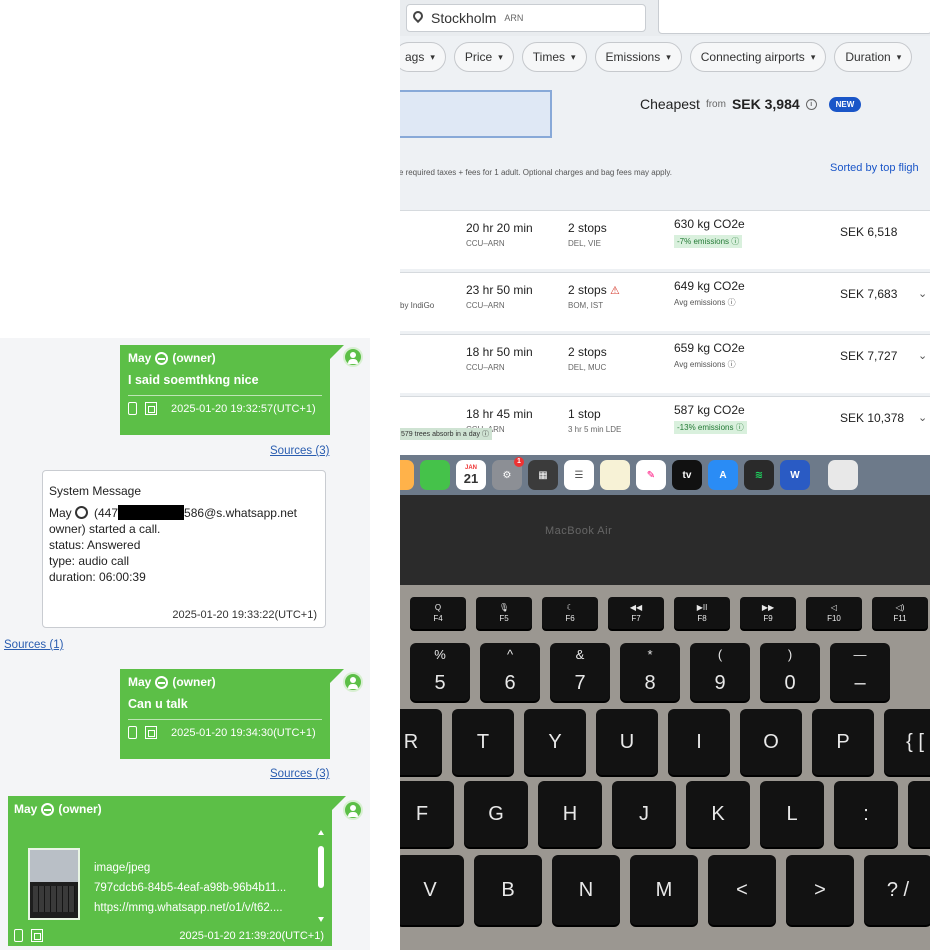 This screenshot has width=930, height=950. Describe the element at coordinates (584, 243) in the screenshot. I see `flight-via: DEL, VIE` at that location.